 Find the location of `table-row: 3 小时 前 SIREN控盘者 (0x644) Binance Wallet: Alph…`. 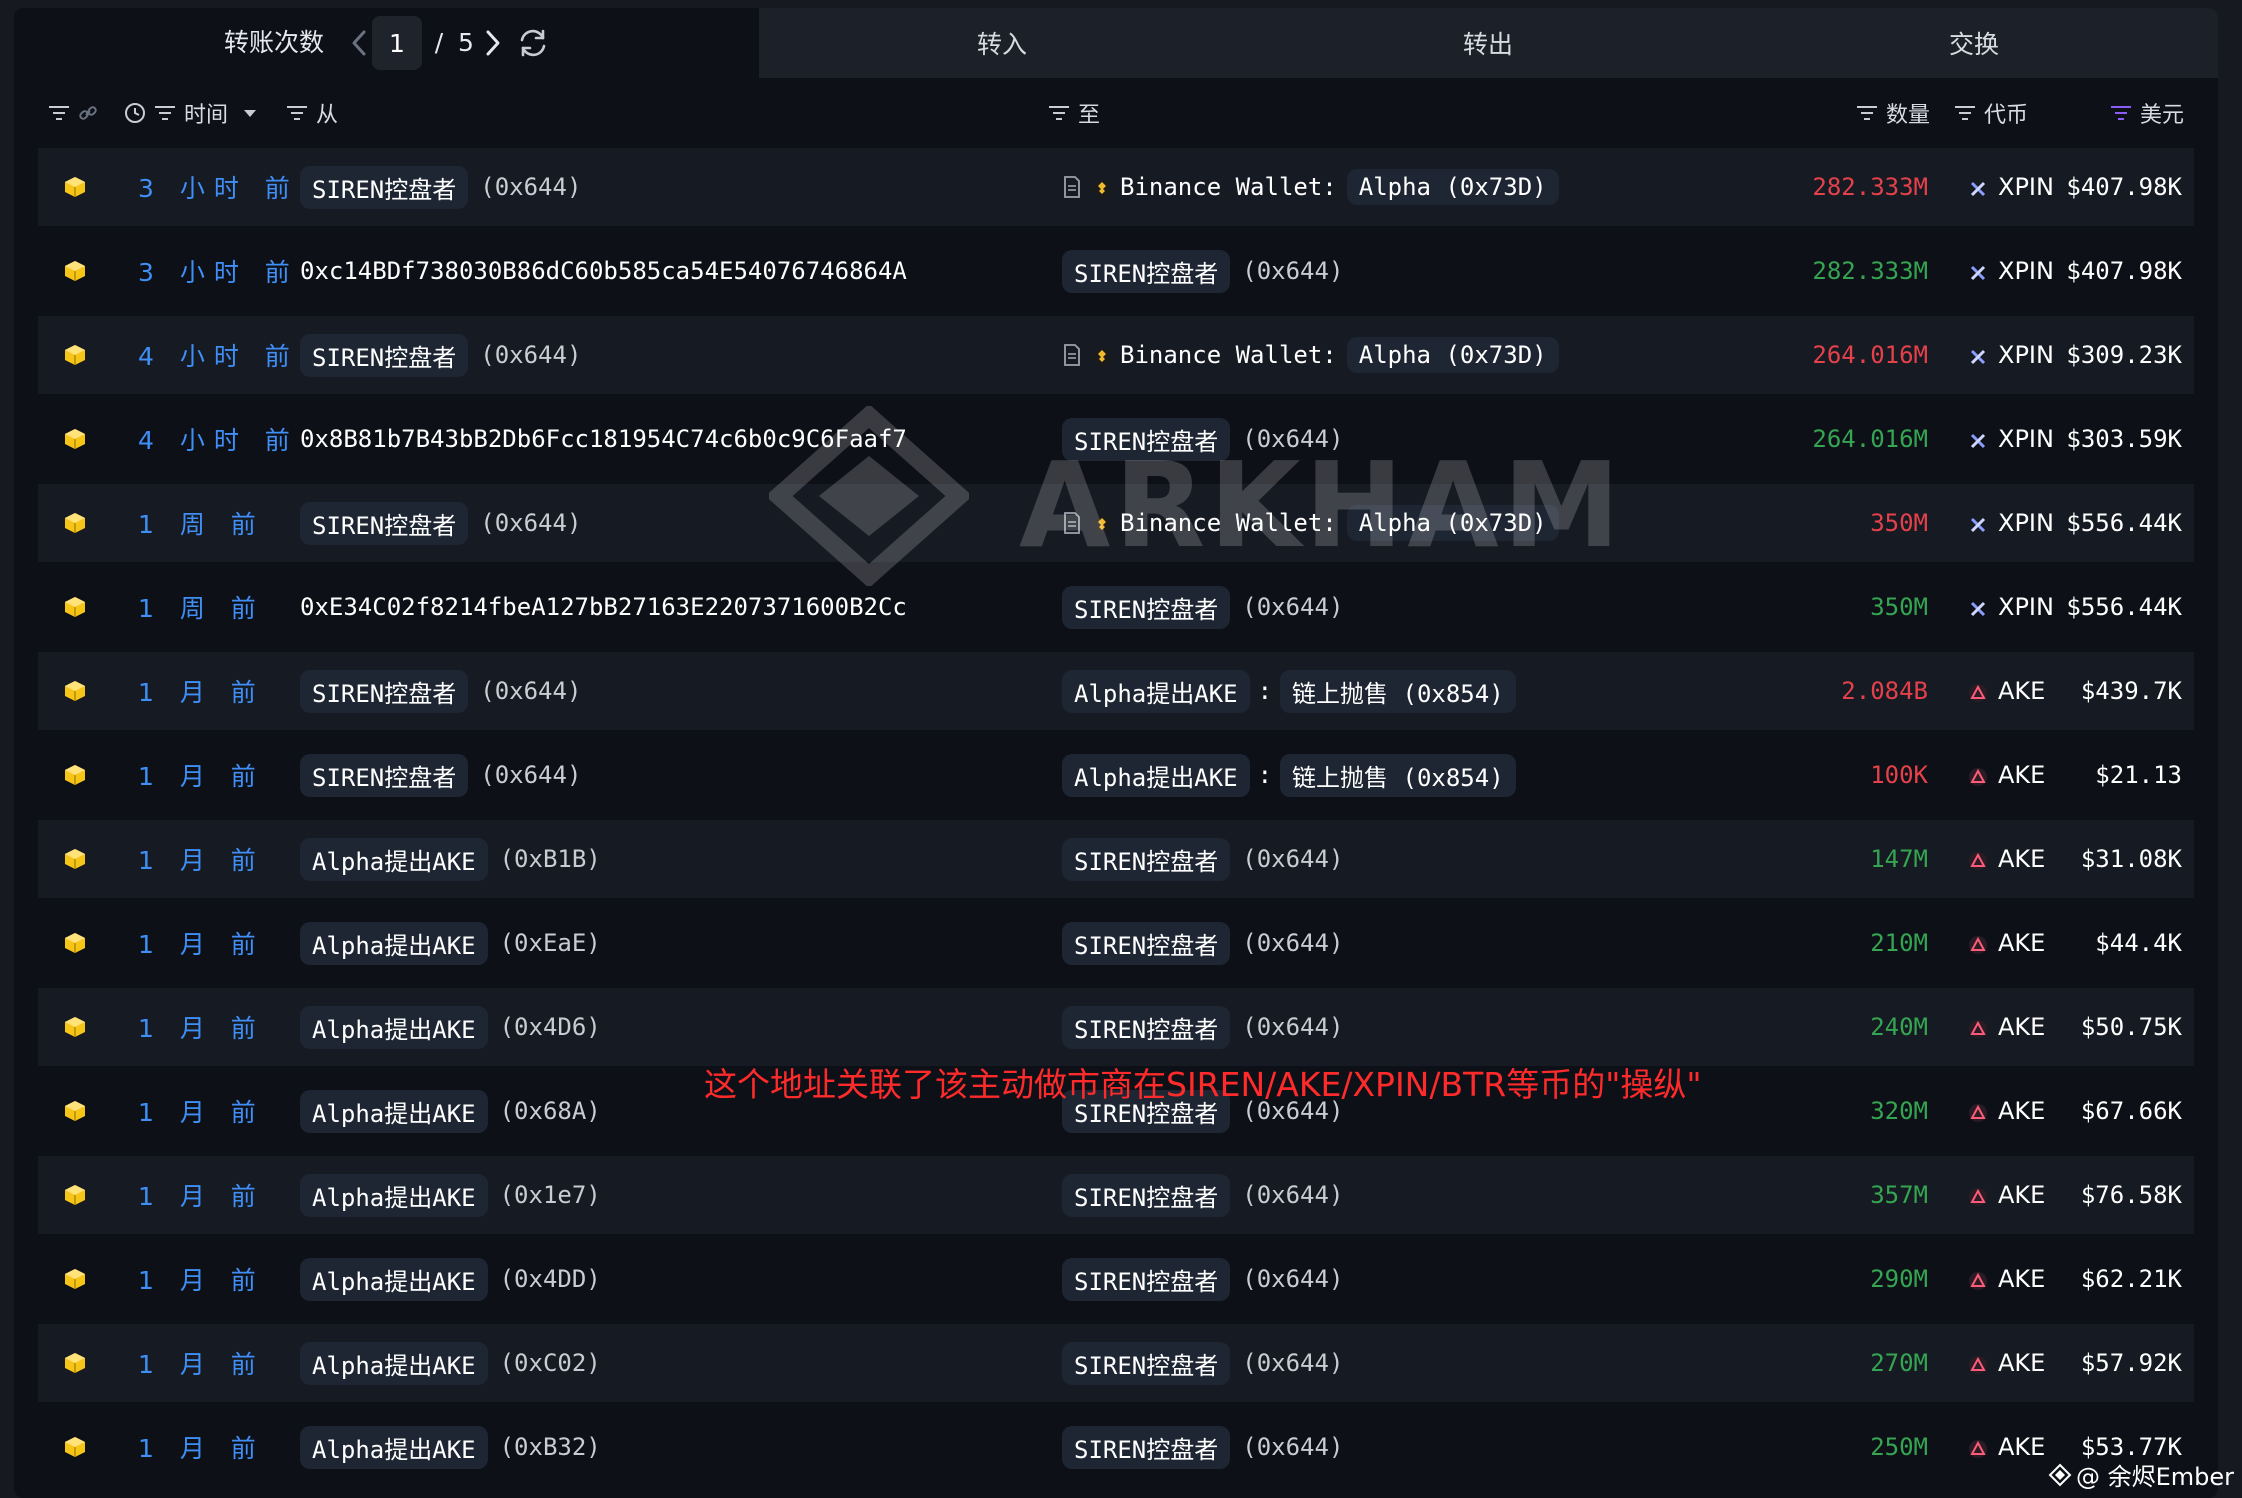

table-row: 3 小时 前 SIREN控盘者 (0x644) Binance Wallet: Alph… is located at coordinates (1116, 187).